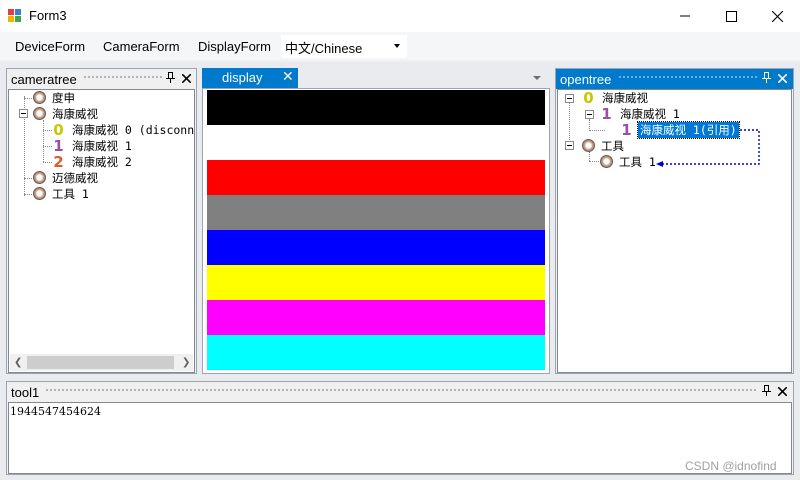  I want to click on opentree-title: opentree, so click(586, 79).